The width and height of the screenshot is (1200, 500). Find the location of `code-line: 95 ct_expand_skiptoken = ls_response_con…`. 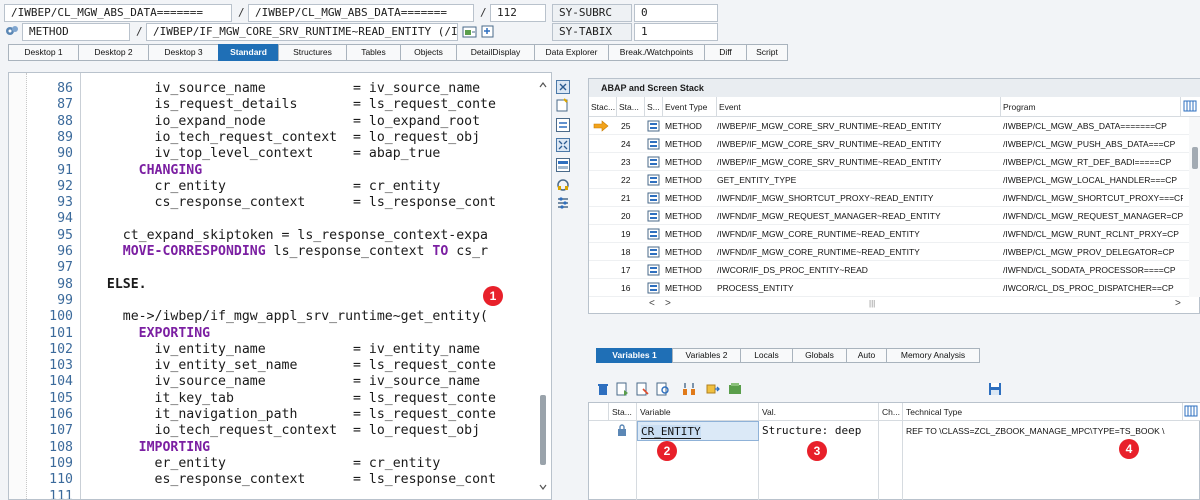

code-line: 95 ct_expand_skiptoken = ls_response_con… is located at coordinates (280, 236).